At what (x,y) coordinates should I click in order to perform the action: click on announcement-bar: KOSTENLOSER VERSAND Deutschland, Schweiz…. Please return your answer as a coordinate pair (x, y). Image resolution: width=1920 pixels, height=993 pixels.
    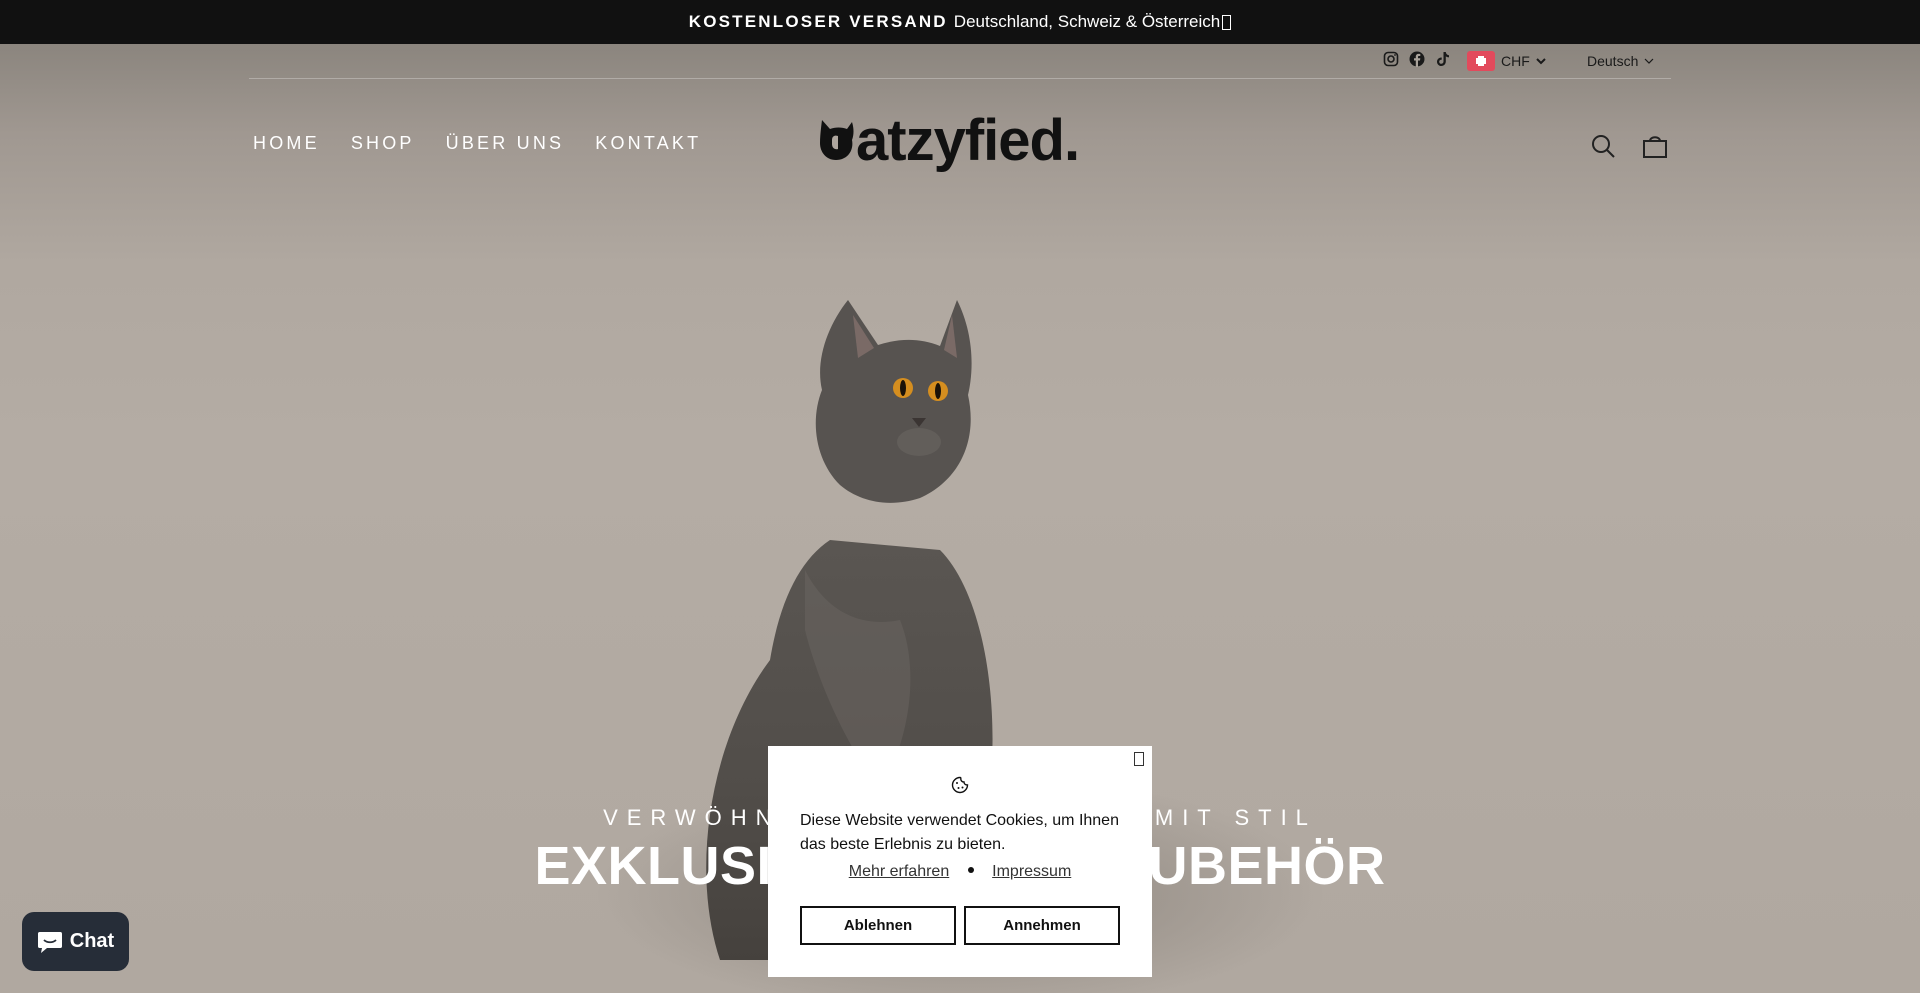
    Looking at the image, I should click on (960, 22).